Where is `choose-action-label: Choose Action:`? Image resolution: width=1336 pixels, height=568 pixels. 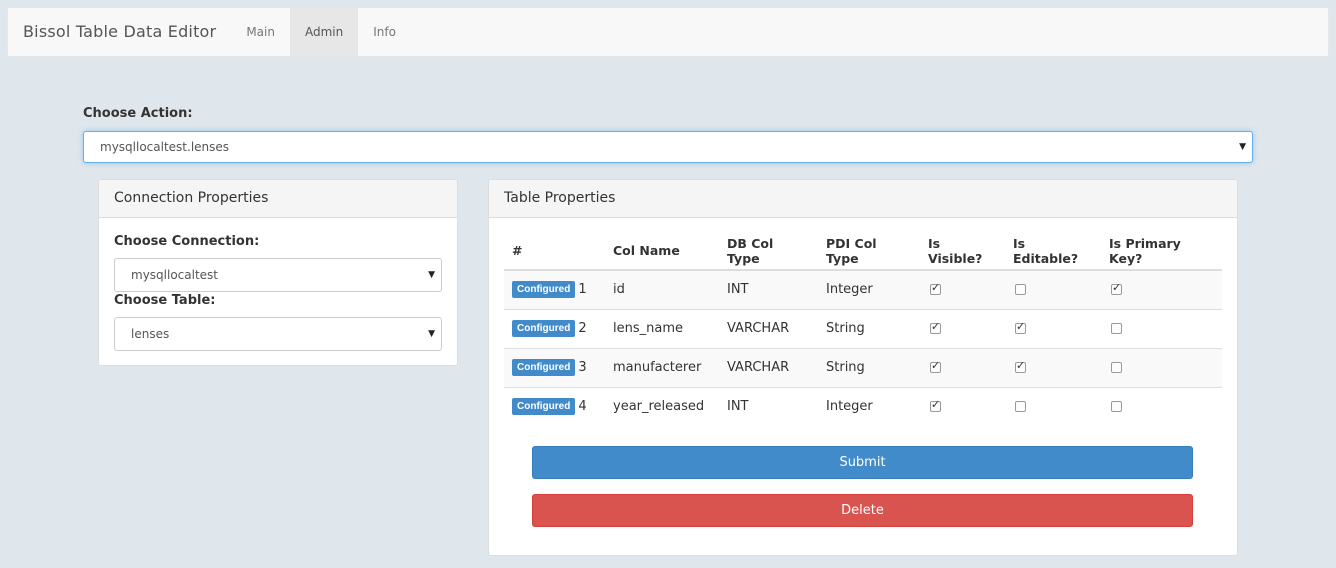
choose-action-label: Choose Action: is located at coordinates (138, 113).